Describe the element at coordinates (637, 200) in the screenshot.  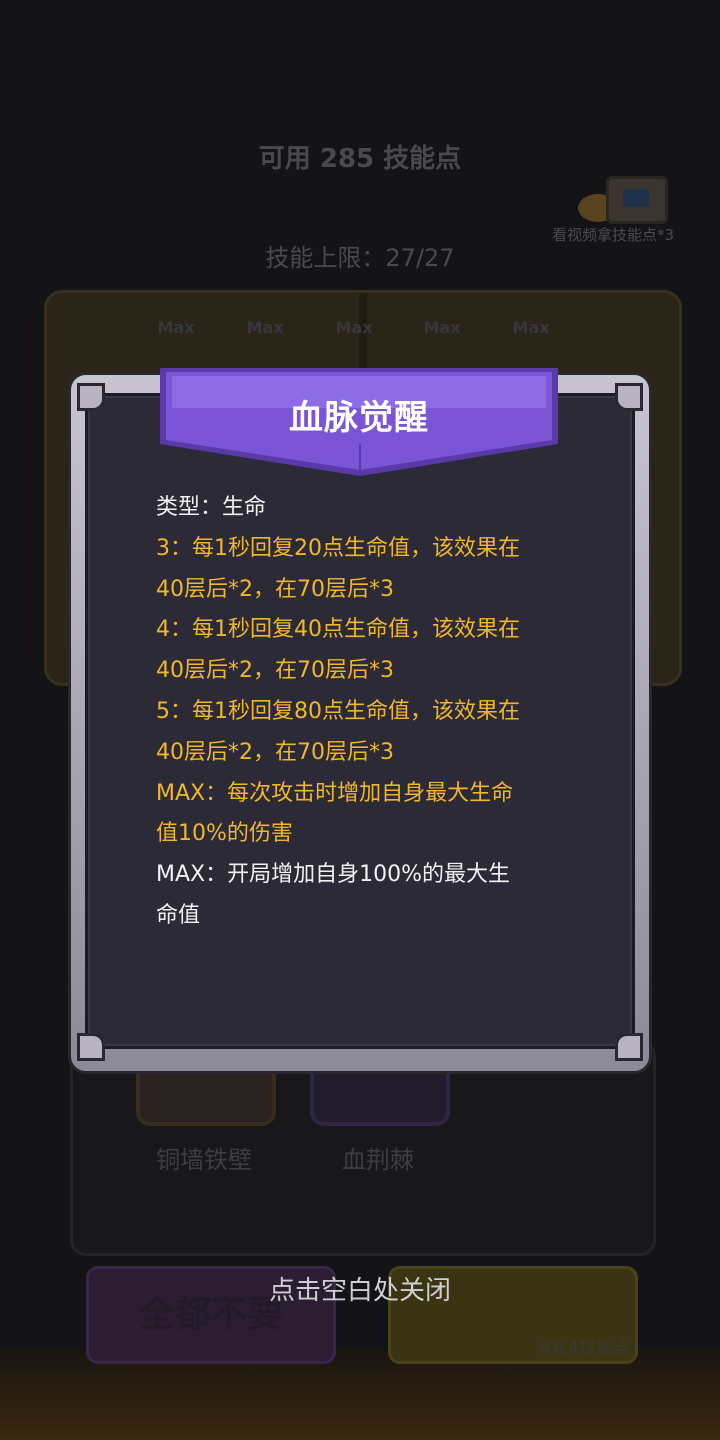
I see `tv-play-icon` at that location.